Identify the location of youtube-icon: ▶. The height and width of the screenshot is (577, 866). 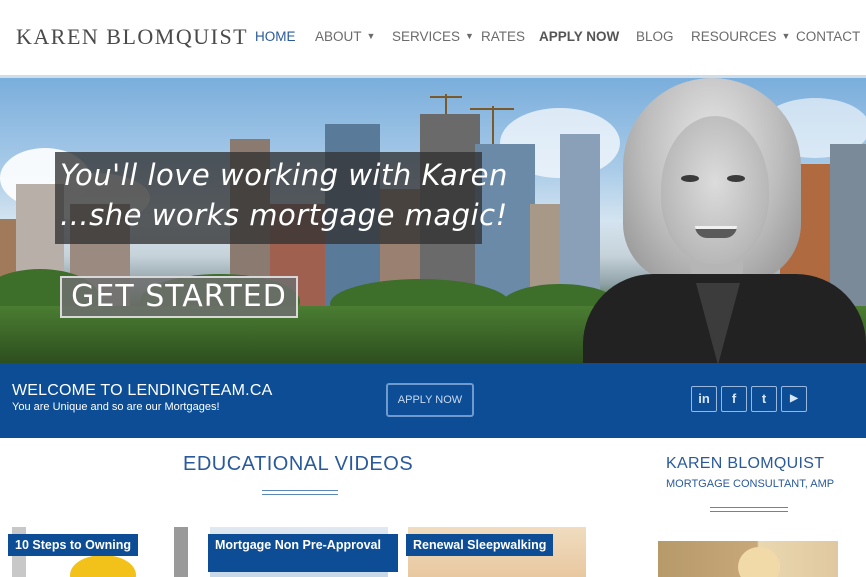
(794, 399).